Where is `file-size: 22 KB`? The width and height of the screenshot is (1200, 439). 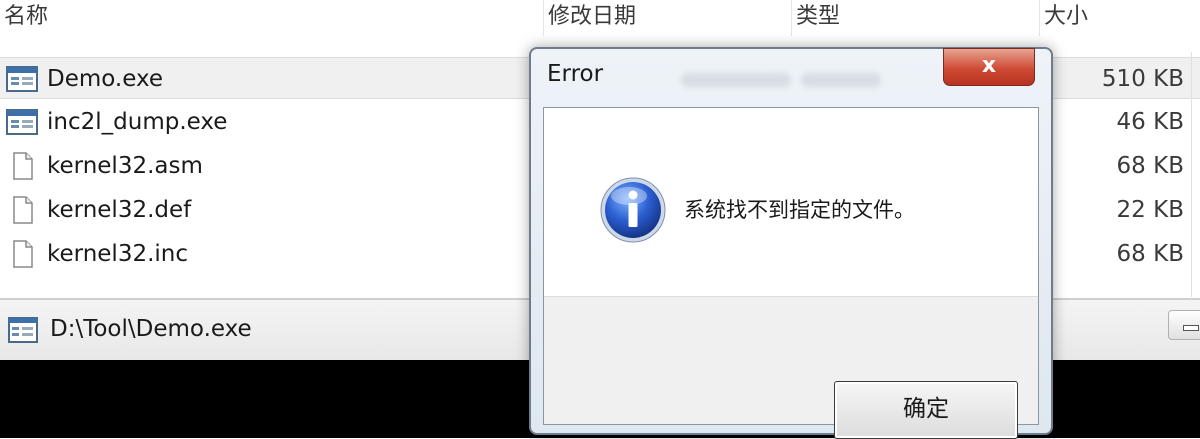
file-size: 22 KB is located at coordinates (1150, 210).